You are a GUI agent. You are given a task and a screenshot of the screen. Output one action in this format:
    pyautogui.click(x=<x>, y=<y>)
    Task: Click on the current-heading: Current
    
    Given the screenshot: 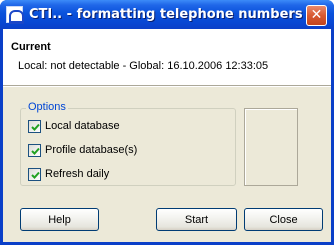 What is the action you would take?
    pyautogui.click(x=31, y=47)
    